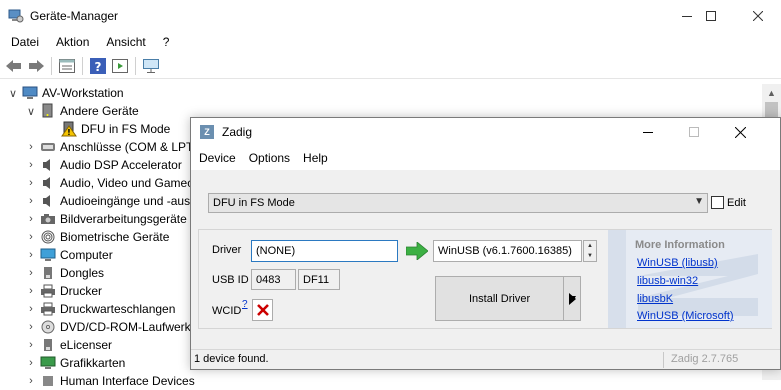 Image resolution: width=781 pixels, height=390 pixels. Describe the element at coordinates (129, 147) in the screenshot. I see `tree-item-label: Anschlüsse (COM & LPT)` at that location.